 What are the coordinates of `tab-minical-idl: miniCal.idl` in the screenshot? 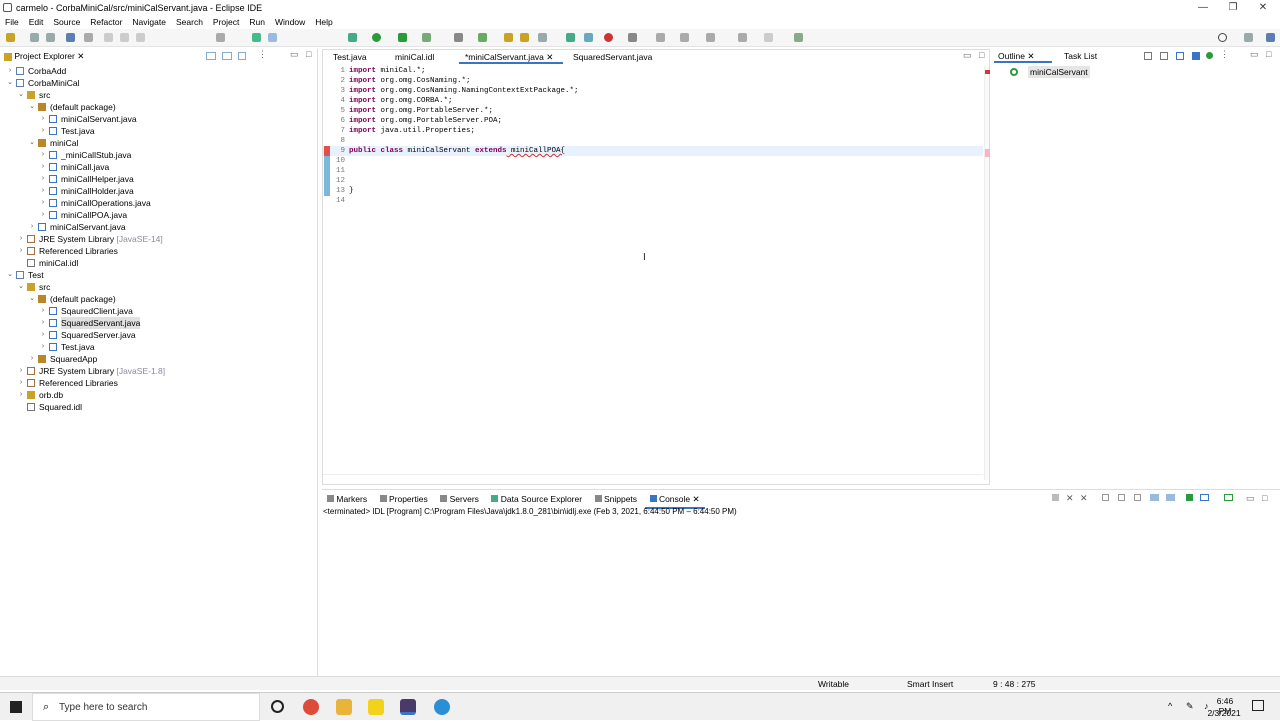 It's located at (423, 57).